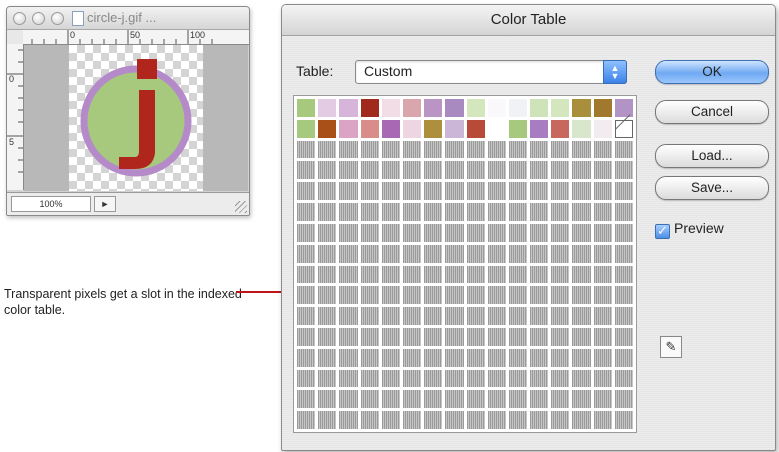 The height and width of the screenshot is (452, 779). I want to click on zoom-field: 100%, so click(51, 204).